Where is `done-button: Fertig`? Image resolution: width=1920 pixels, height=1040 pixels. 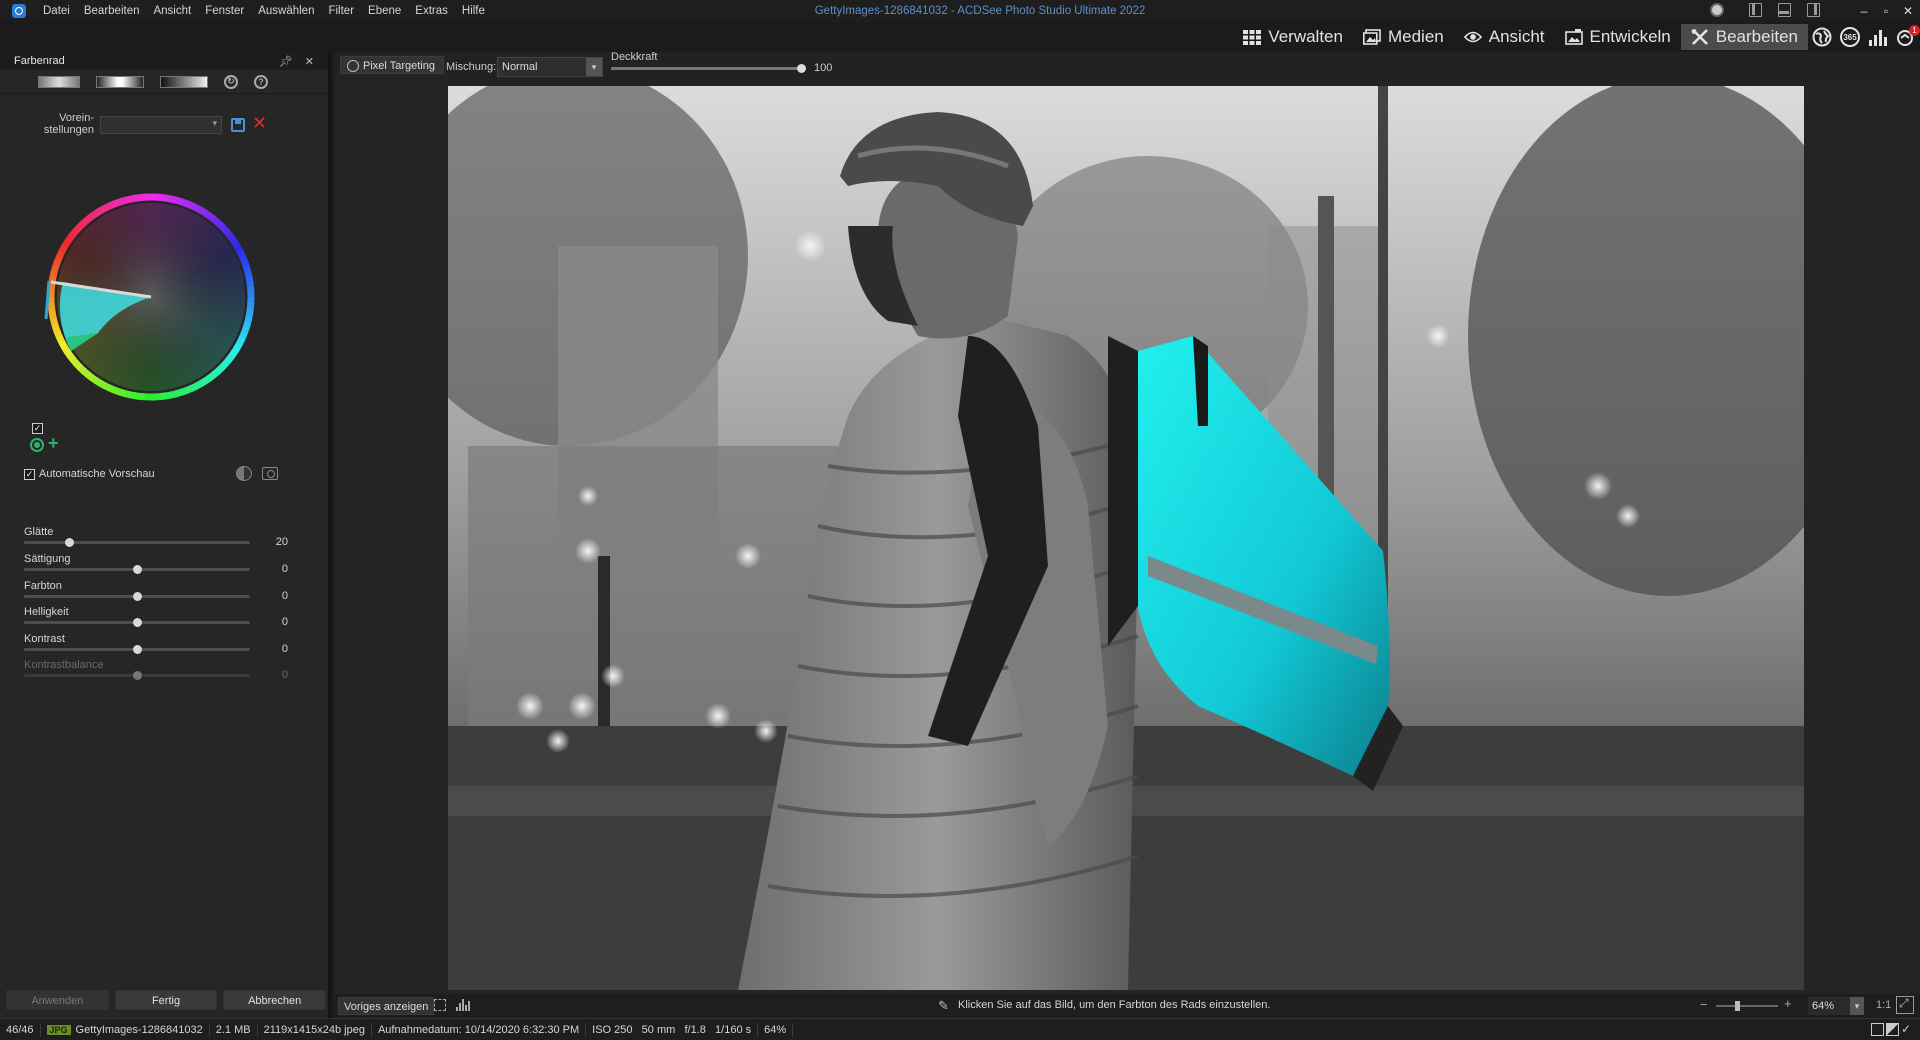 done-button: Fertig is located at coordinates (166, 1000).